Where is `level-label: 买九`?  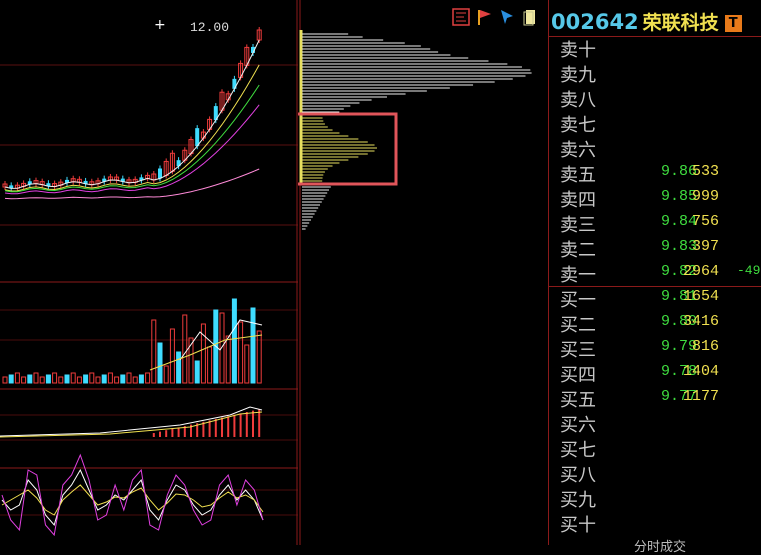
level-label: 买九 is located at coordinates (578, 500).